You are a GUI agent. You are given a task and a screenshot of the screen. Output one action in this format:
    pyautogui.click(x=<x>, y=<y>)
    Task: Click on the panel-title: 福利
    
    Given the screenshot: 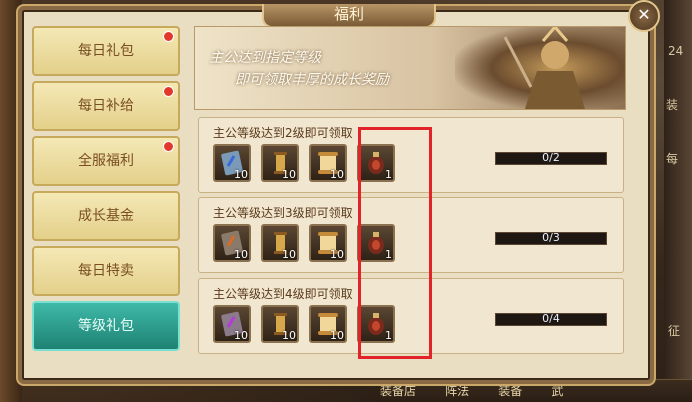 What is the action you would take?
    pyautogui.click(x=349, y=16)
    